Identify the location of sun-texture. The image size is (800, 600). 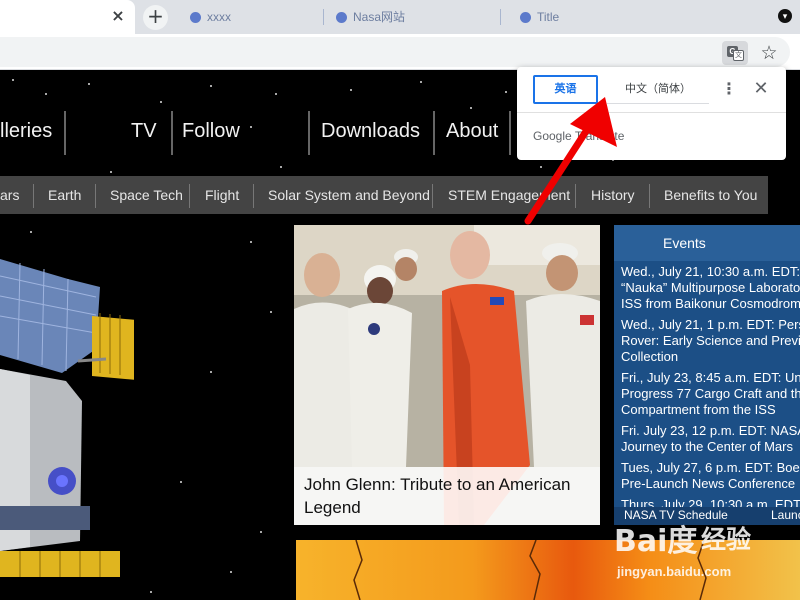
(530, 570).